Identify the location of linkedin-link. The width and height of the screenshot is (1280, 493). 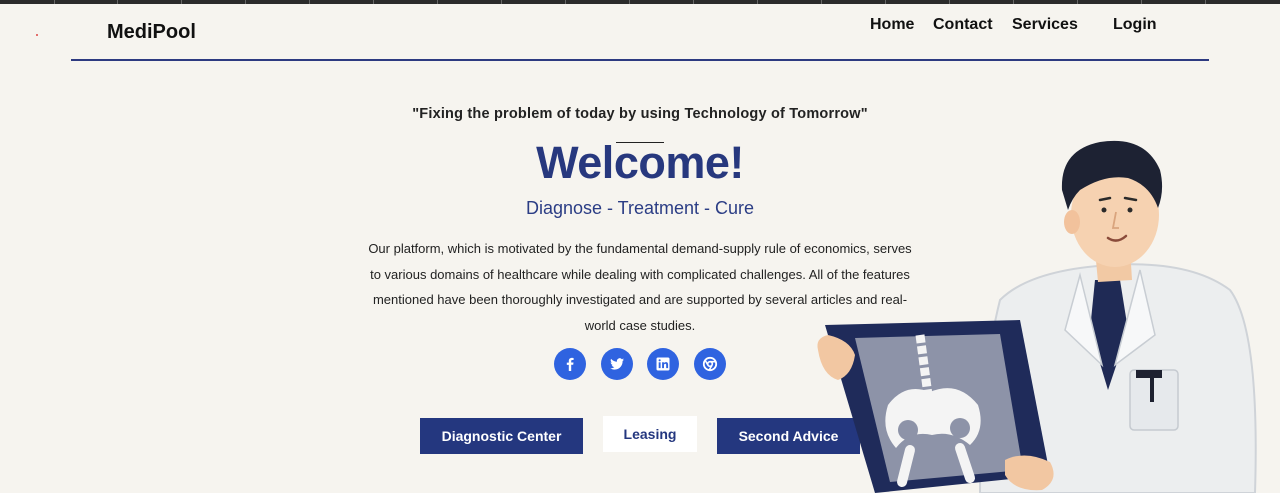
(663, 364).